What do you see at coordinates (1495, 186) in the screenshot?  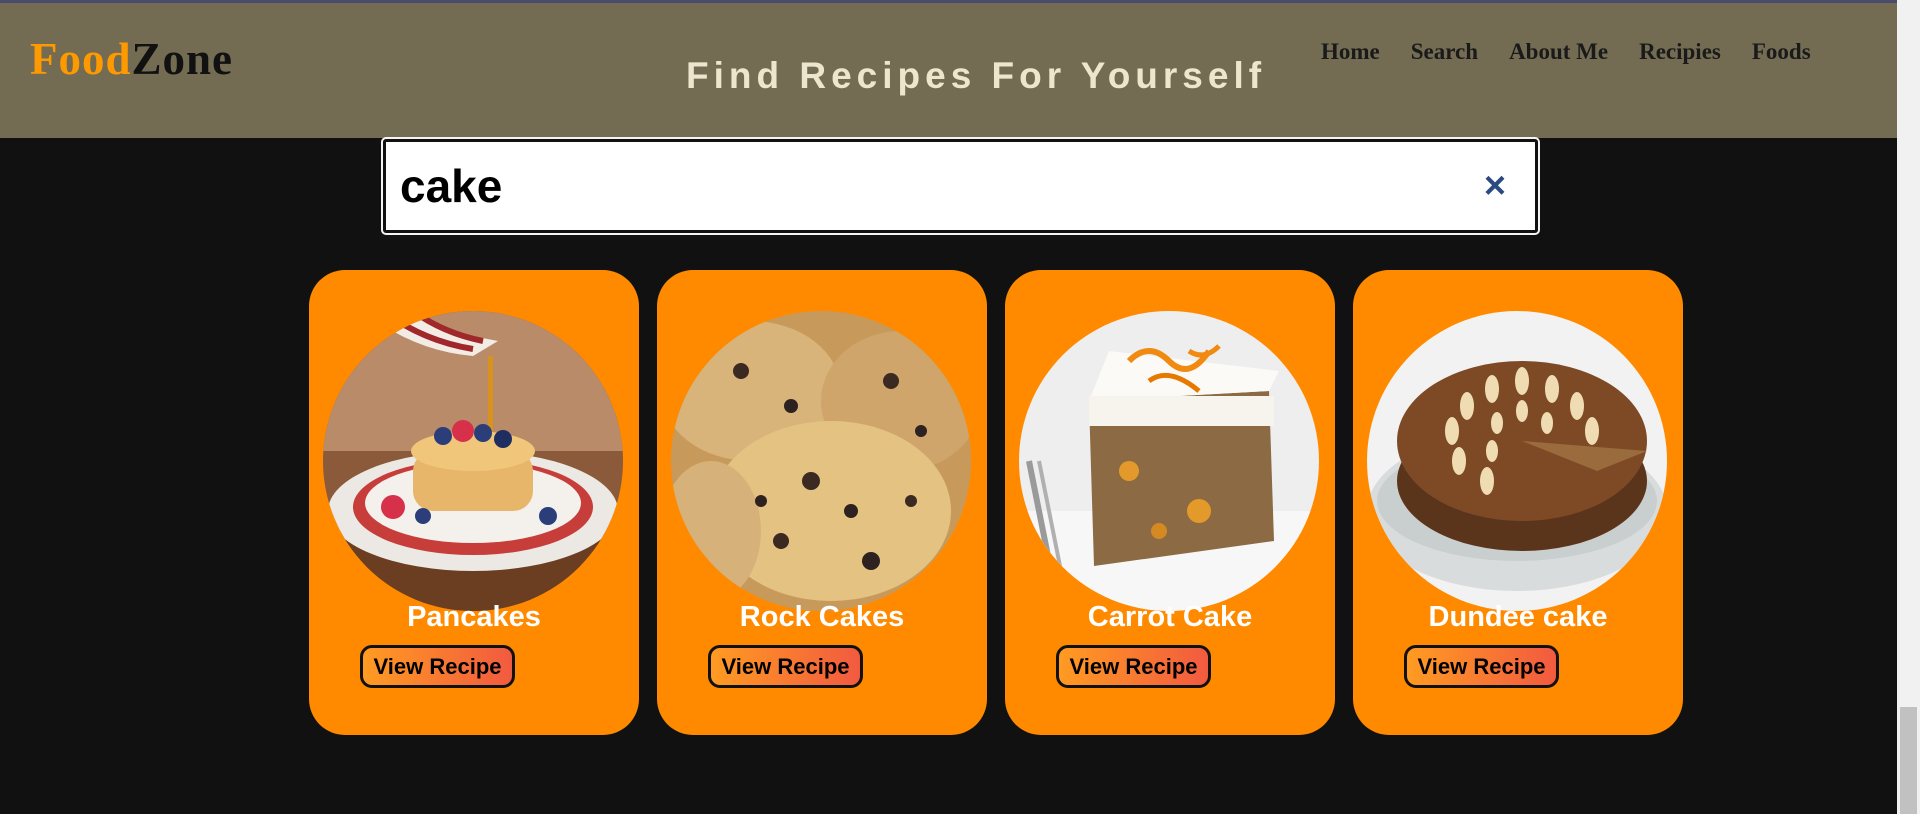 I see `clear-search-icon: ×` at bounding box center [1495, 186].